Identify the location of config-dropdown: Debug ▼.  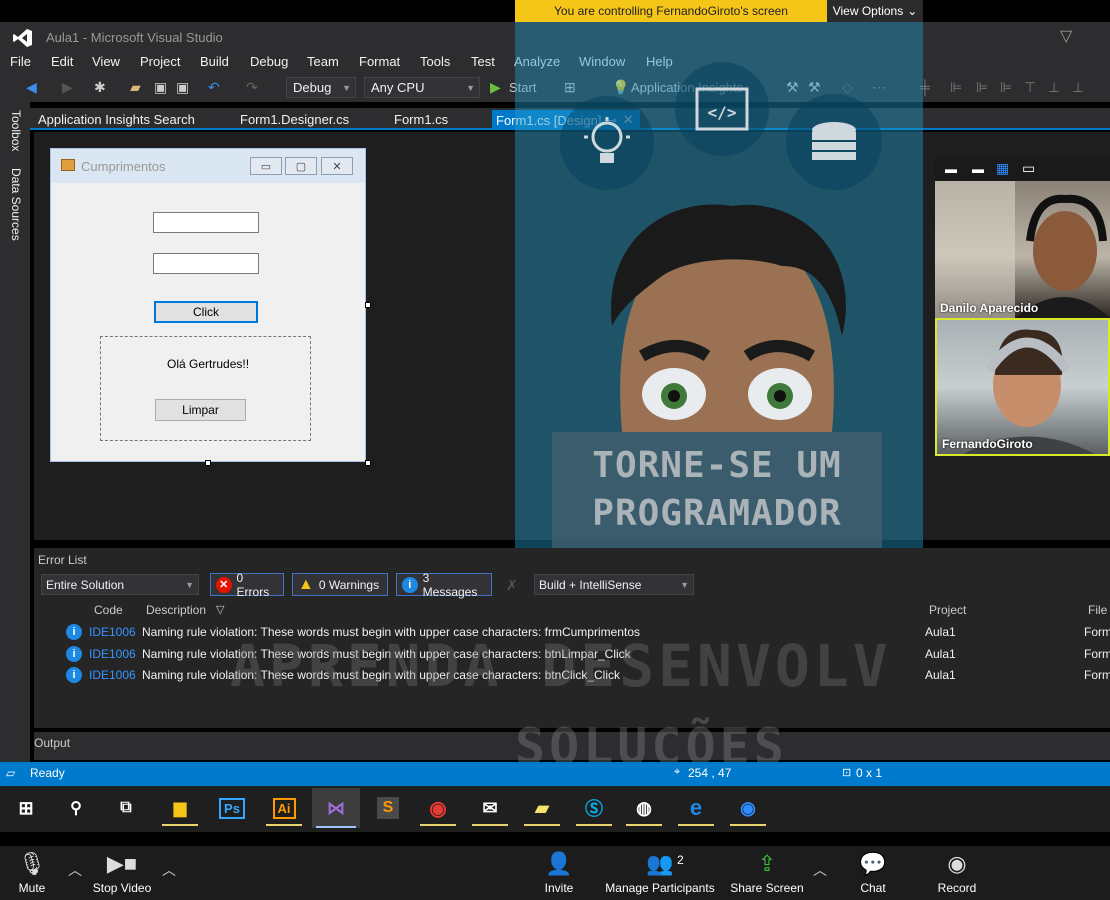
(321, 87).